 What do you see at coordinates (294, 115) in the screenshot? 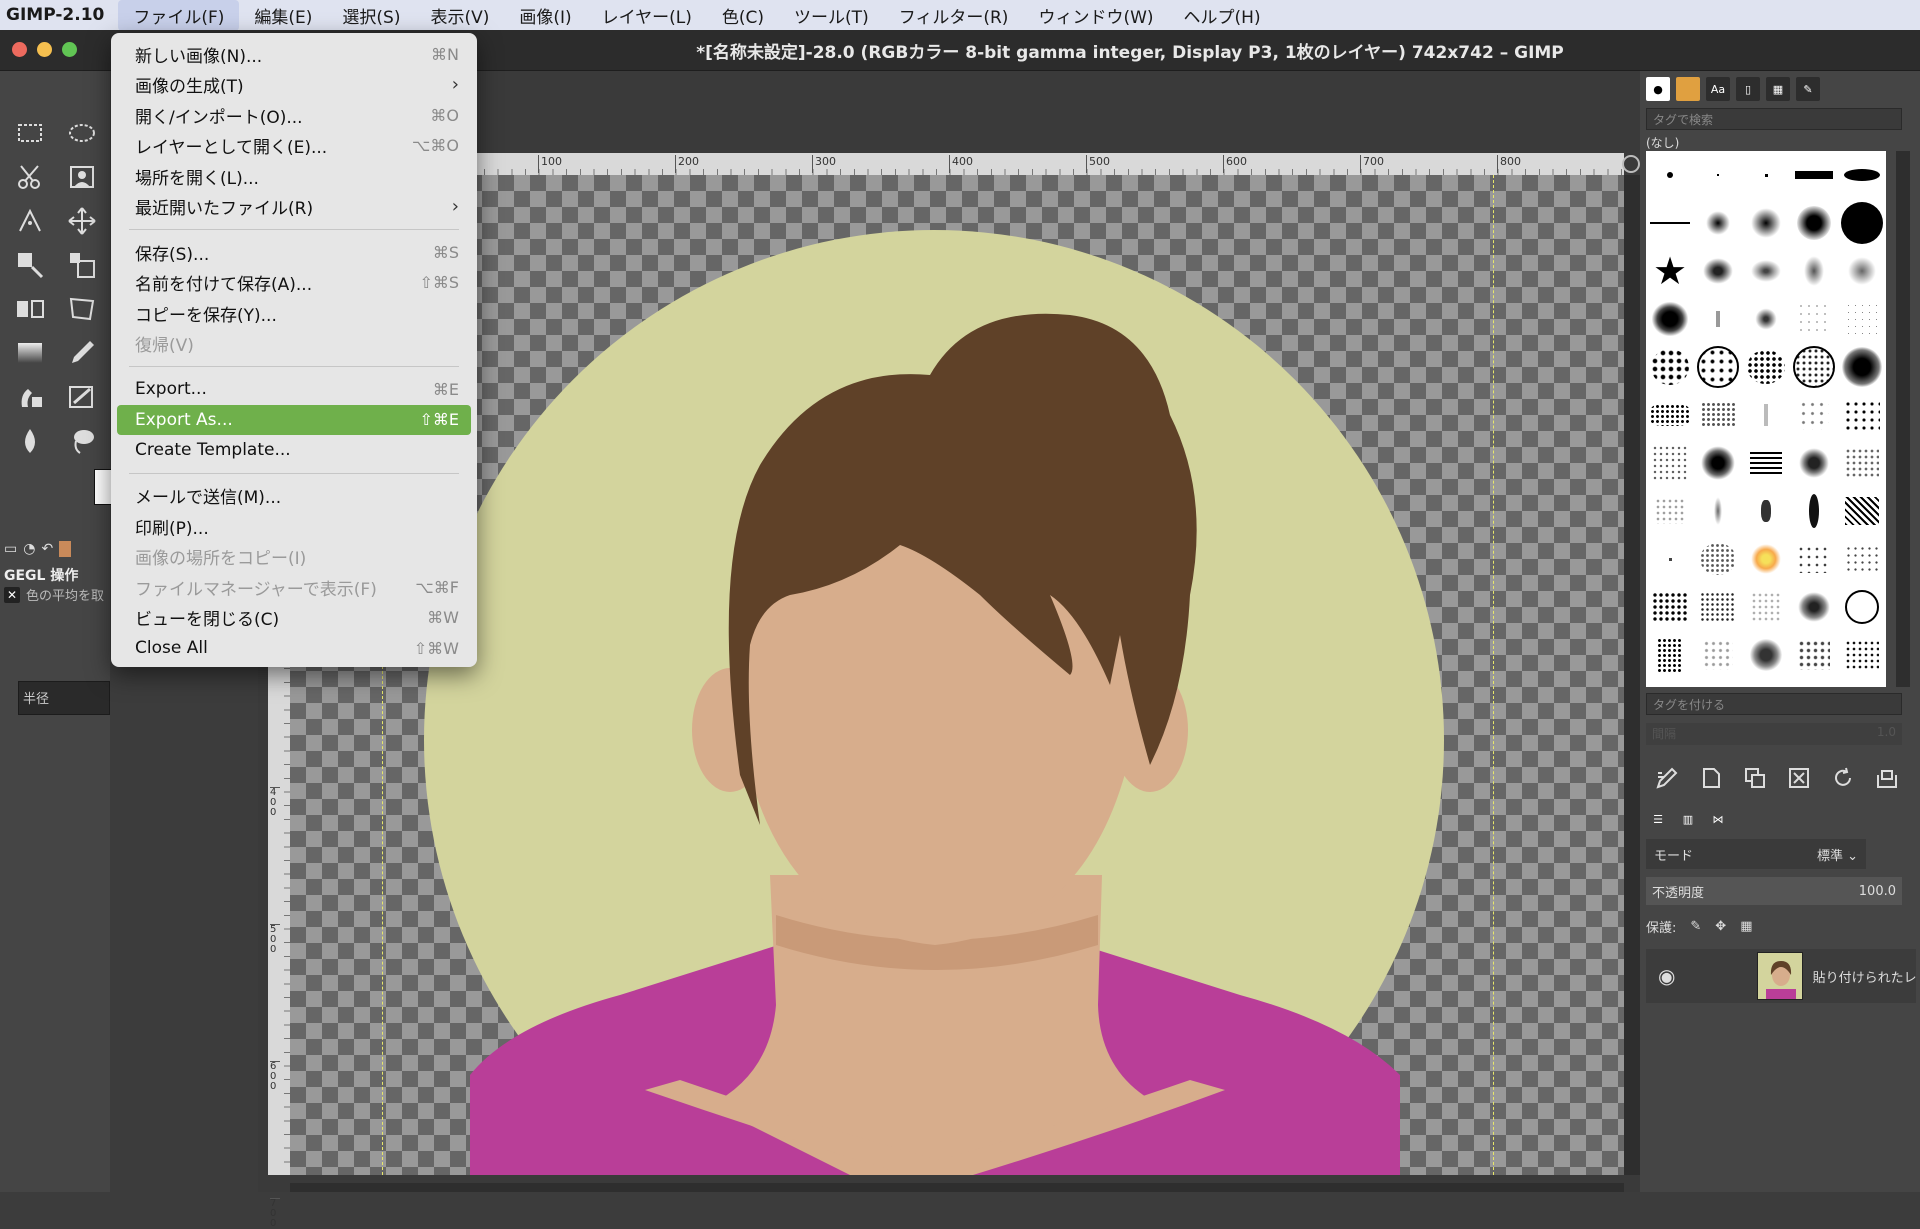
I see `menu-item-open: 開く/インポート(O)... ⌘O` at bounding box center [294, 115].